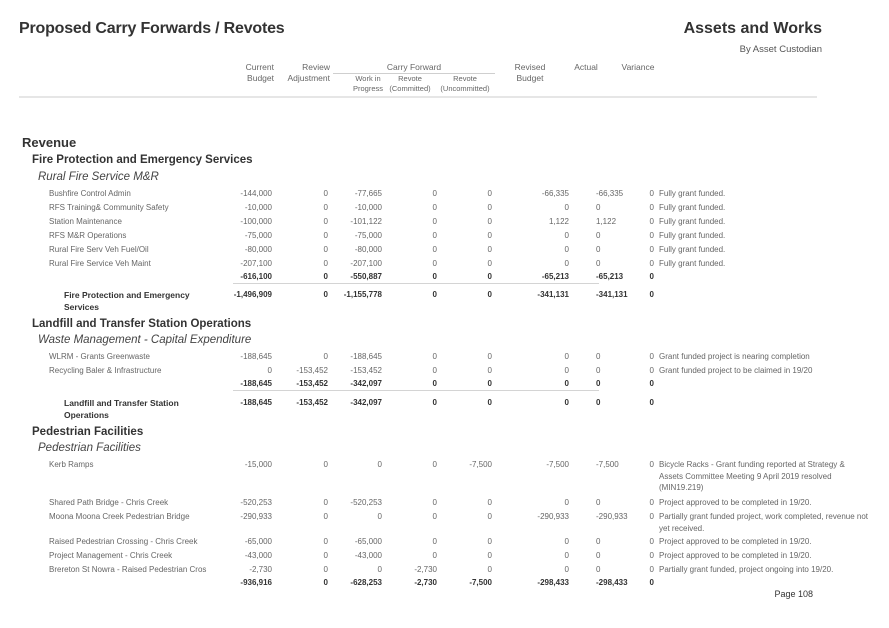 The width and height of the screenshot is (889, 628). What do you see at coordinates (123, 541) in the screenshot?
I see `row-label: Raised Pedestrian Crossing - Chris Creek` at bounding box center [123, 541].